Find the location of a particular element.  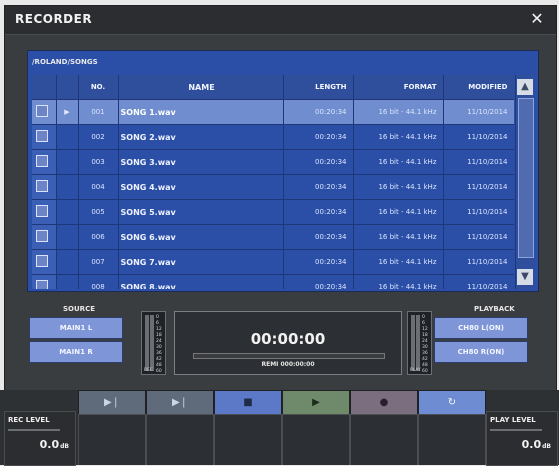

col-no: NO. is located at coordinates (98, 87).